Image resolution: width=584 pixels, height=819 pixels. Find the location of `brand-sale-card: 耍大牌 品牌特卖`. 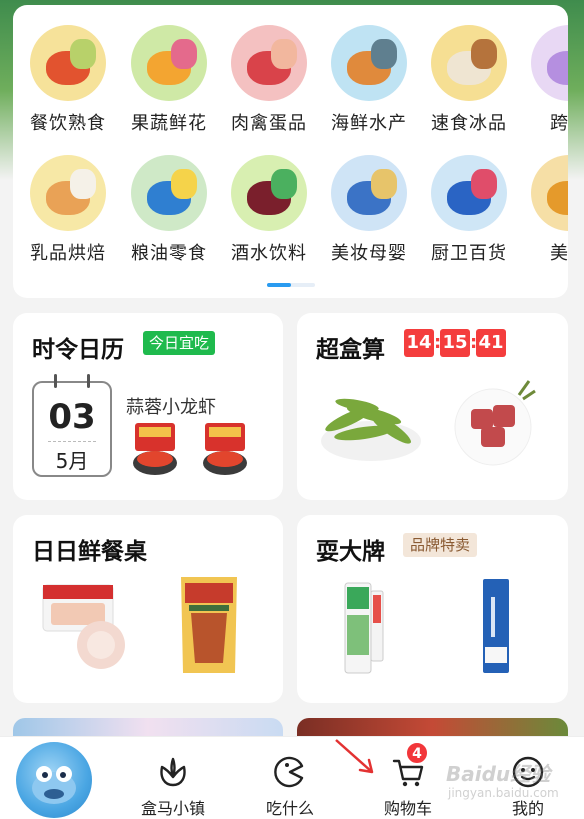

brand-sale-card: 耍大牌 品牌特卖 is located at coordinates (432, 609).